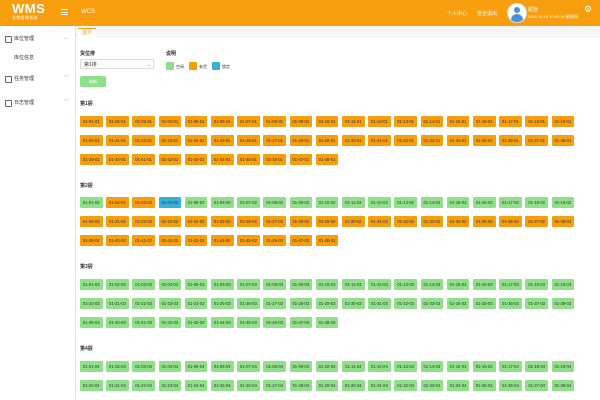  Describe the element at coordinates (510, 202) in the screenshot. I see `location-cell: 01-17-02` at that location.